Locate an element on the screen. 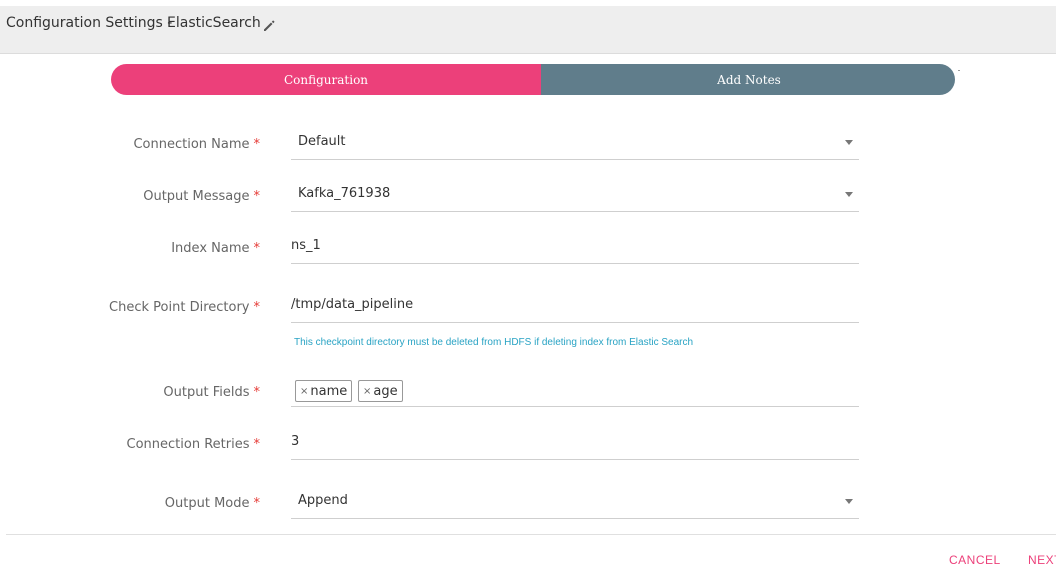  chip-label: name is located at coordinates (329, 391).